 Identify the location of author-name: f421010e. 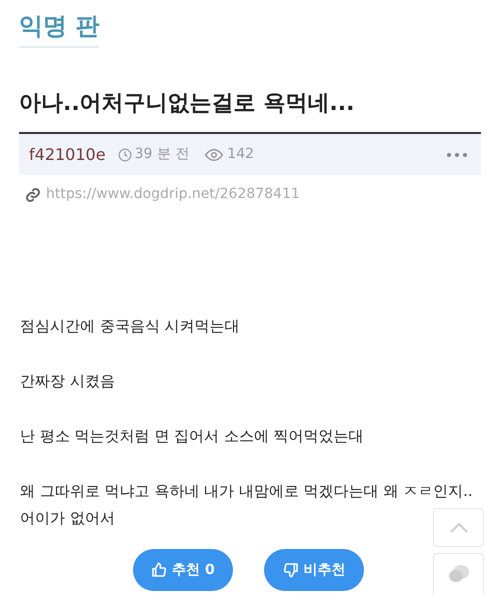
(67, 154).